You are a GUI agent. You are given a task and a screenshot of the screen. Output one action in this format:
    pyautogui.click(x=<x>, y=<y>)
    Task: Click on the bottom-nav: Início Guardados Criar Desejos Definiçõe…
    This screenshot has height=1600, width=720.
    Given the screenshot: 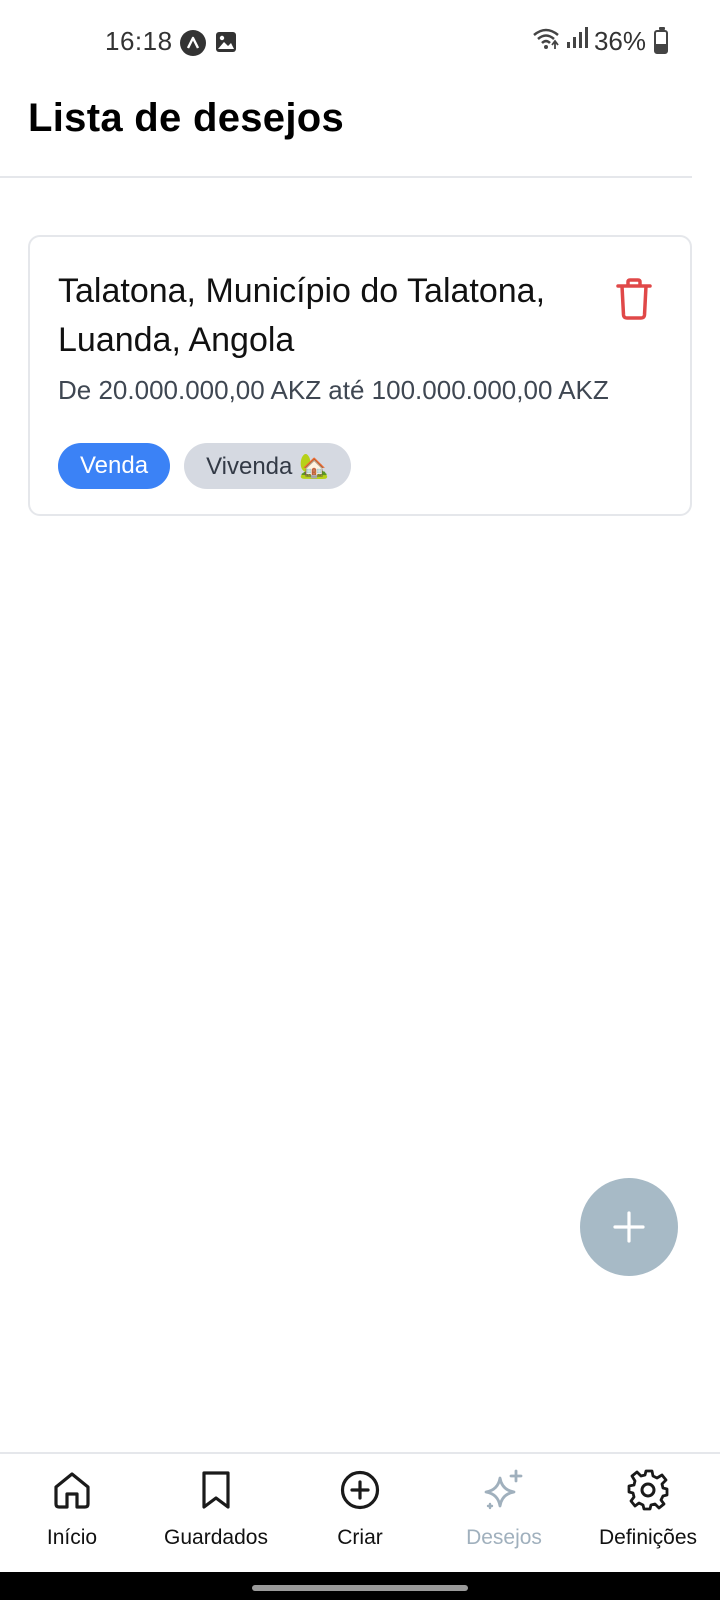 What is the action you would take?
    pyautogui.click(x=360, y=1512)
    